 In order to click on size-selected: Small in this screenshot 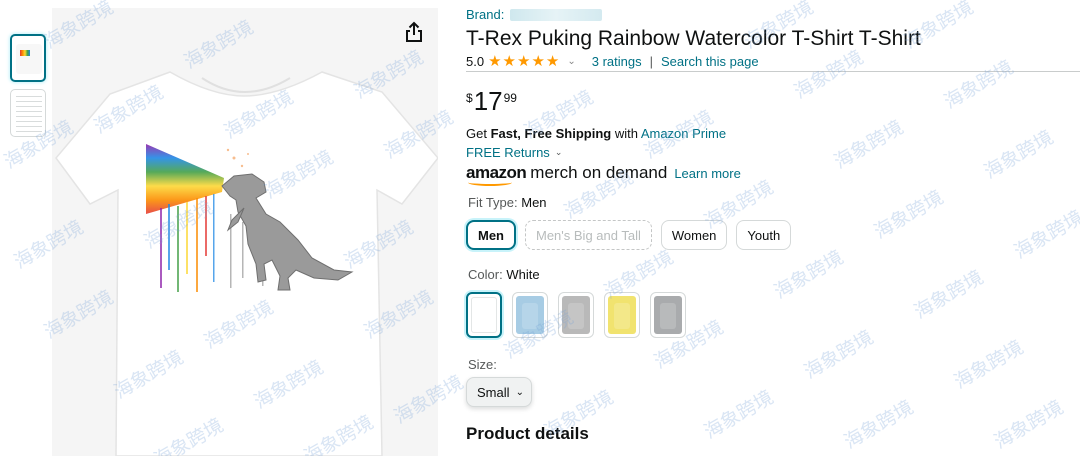, I will do `click(493, 392)`.